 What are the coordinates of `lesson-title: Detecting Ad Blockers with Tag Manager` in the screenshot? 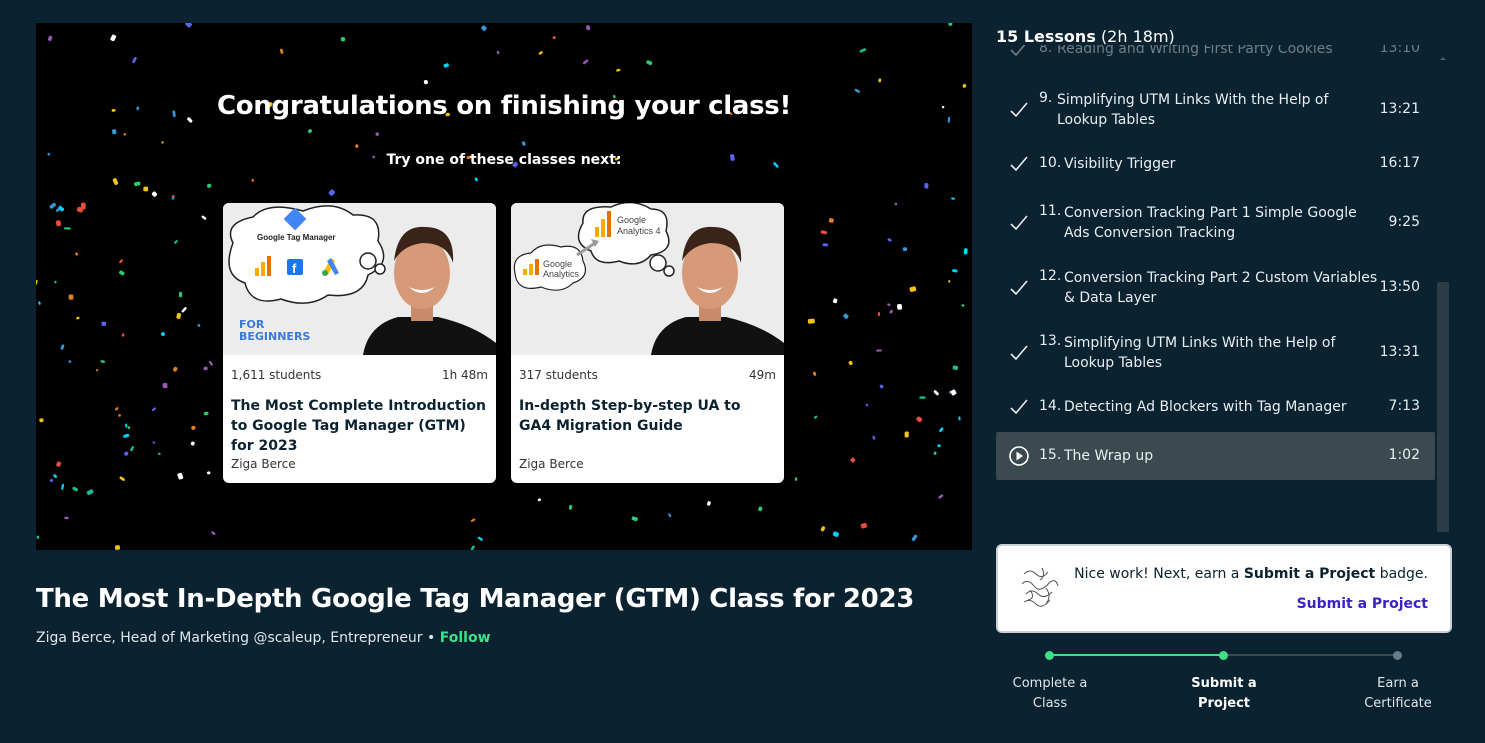 It's located at (1205, 407).